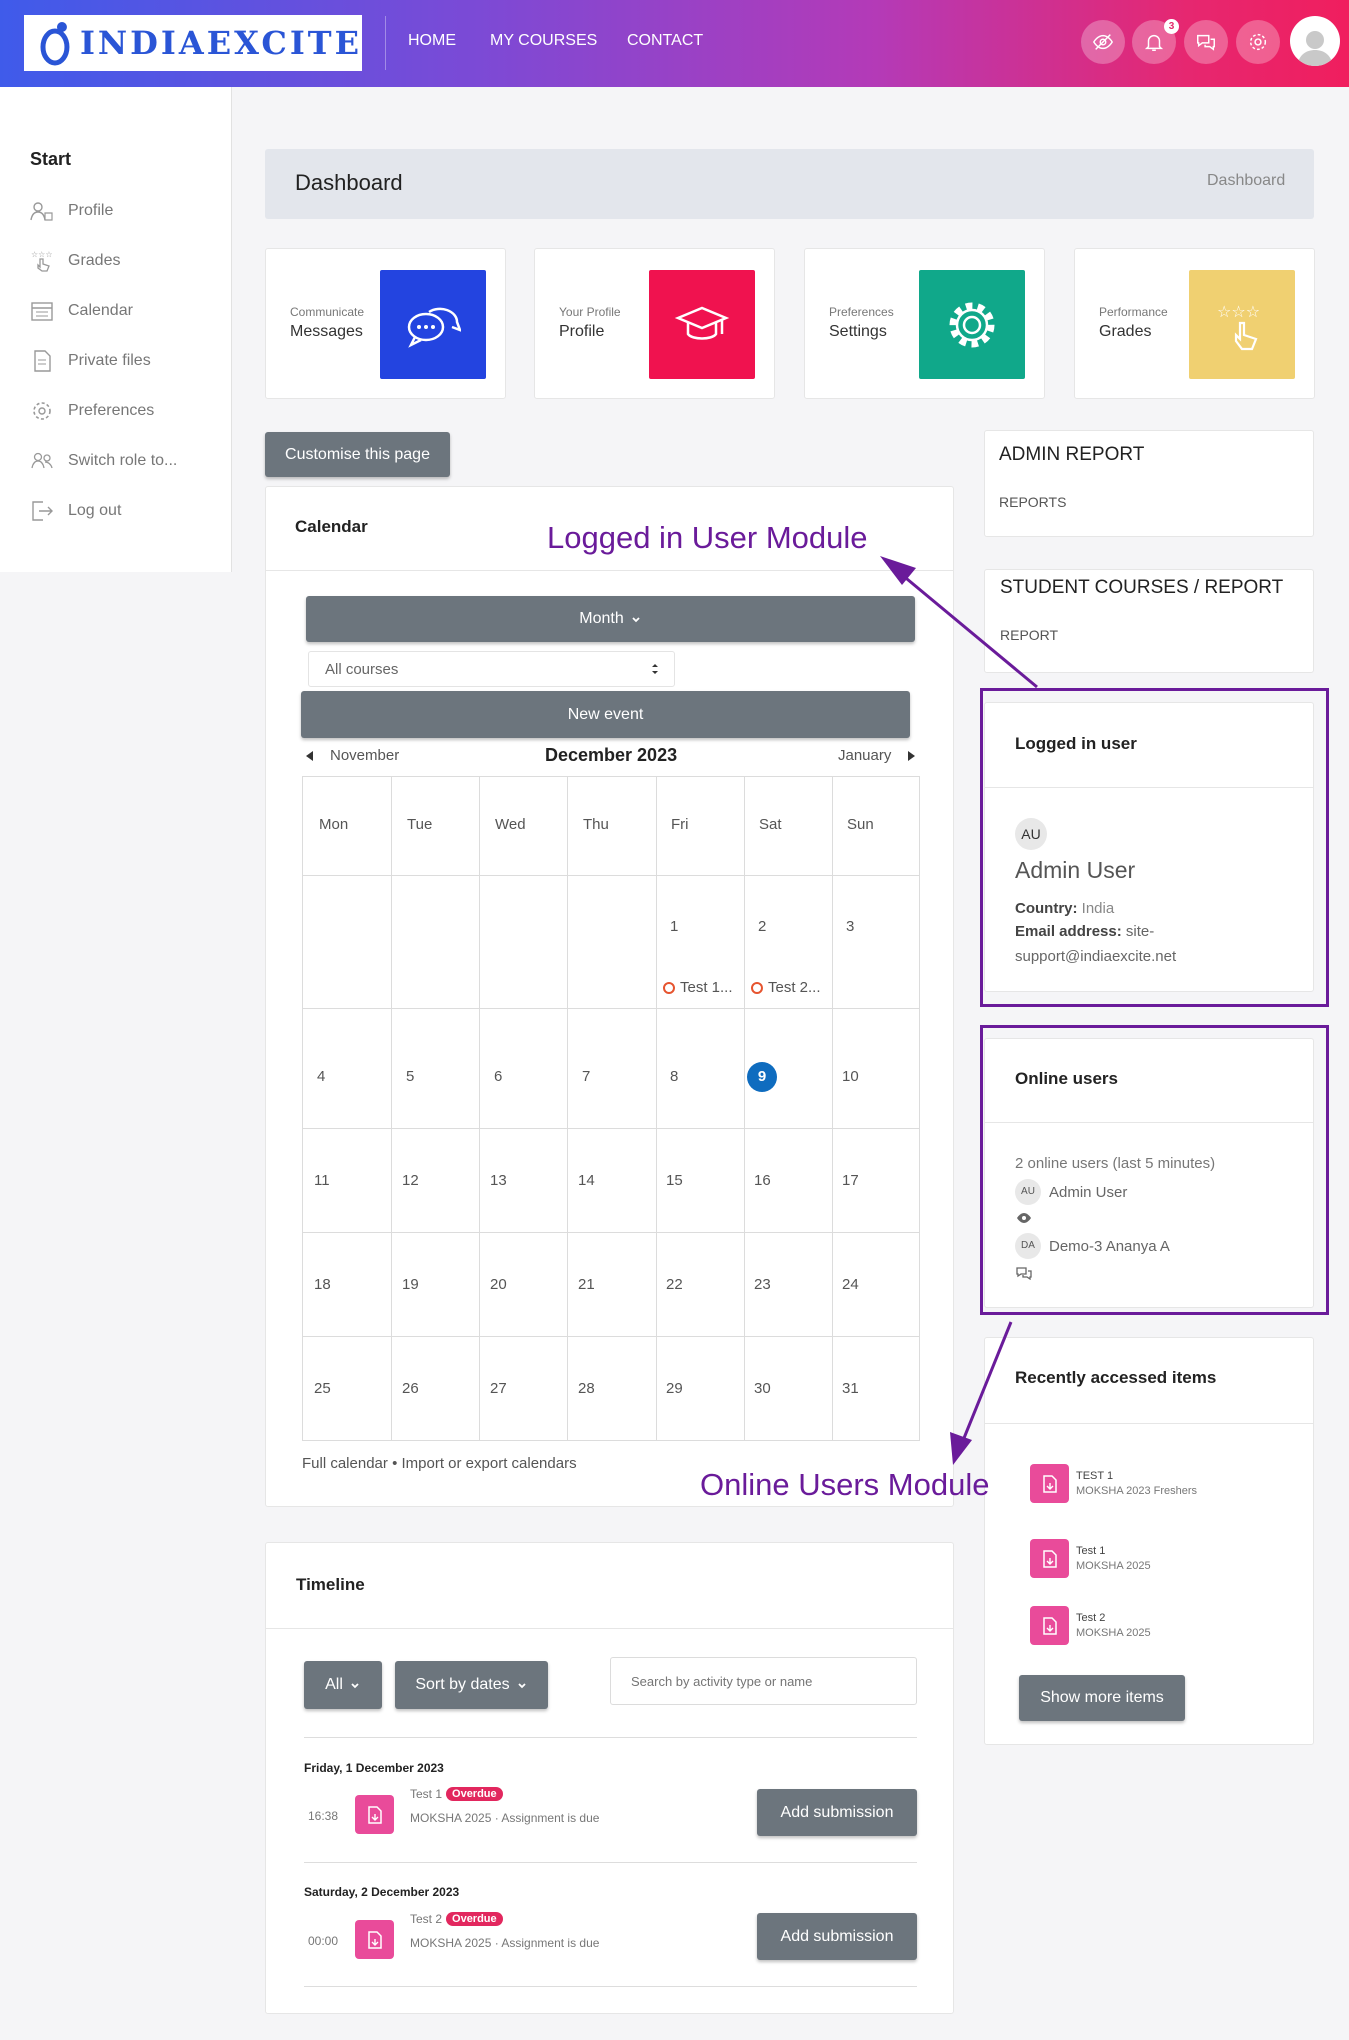 The width and height of the screenshot is (1349, 2040). I want to click on arrowhead-icon, so click(961, 1448).